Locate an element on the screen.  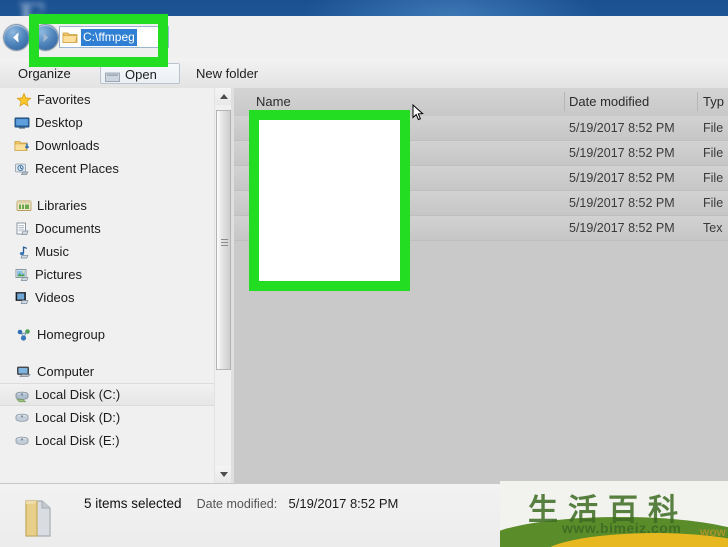
column-header-row: Name Date modified Typ is located at coordinates (481, 102).